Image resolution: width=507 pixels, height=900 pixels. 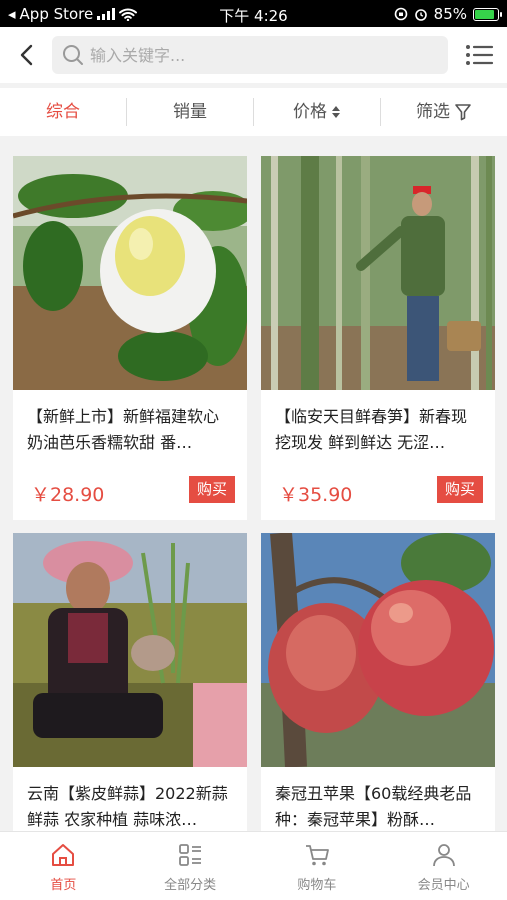 What do you see at coordinates (317, 855) in the screenshot?
I see `cart-icon` at bounding box center [317, 855].